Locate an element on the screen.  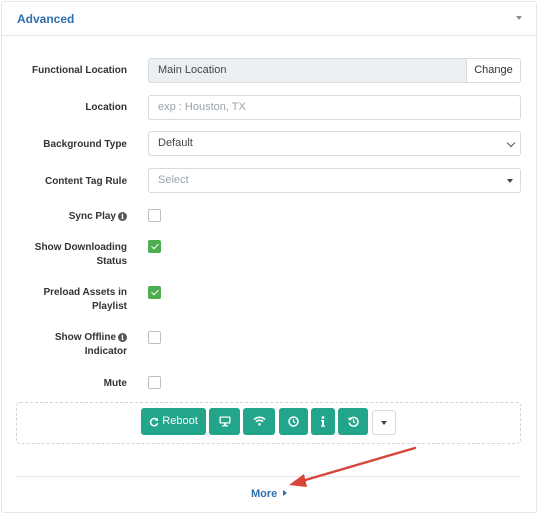
show-downloading-status-checkbox is located at coordinates (154, 246).